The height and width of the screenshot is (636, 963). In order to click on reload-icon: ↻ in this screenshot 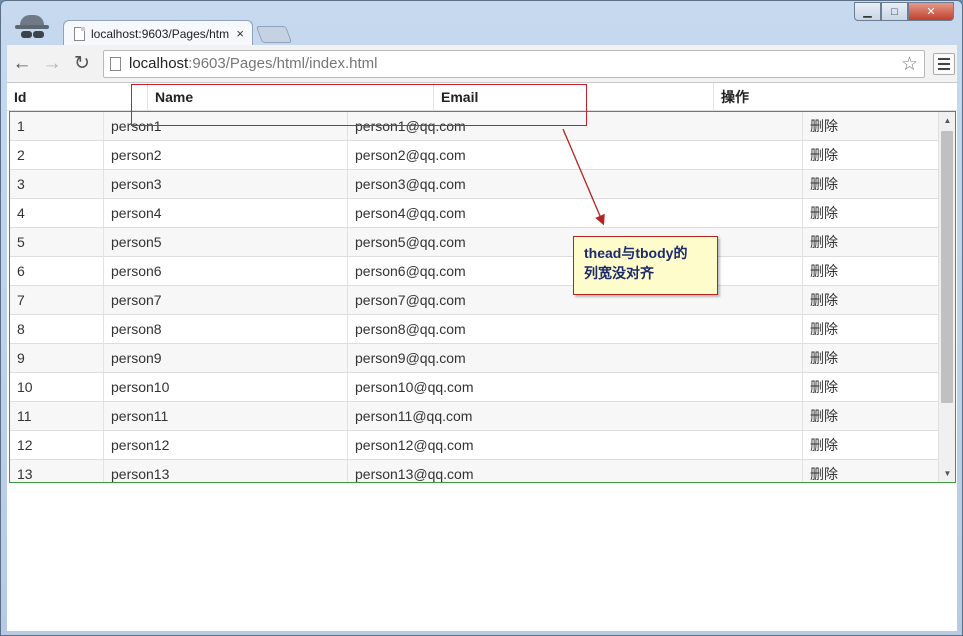, I will do `click(82, 64)`.